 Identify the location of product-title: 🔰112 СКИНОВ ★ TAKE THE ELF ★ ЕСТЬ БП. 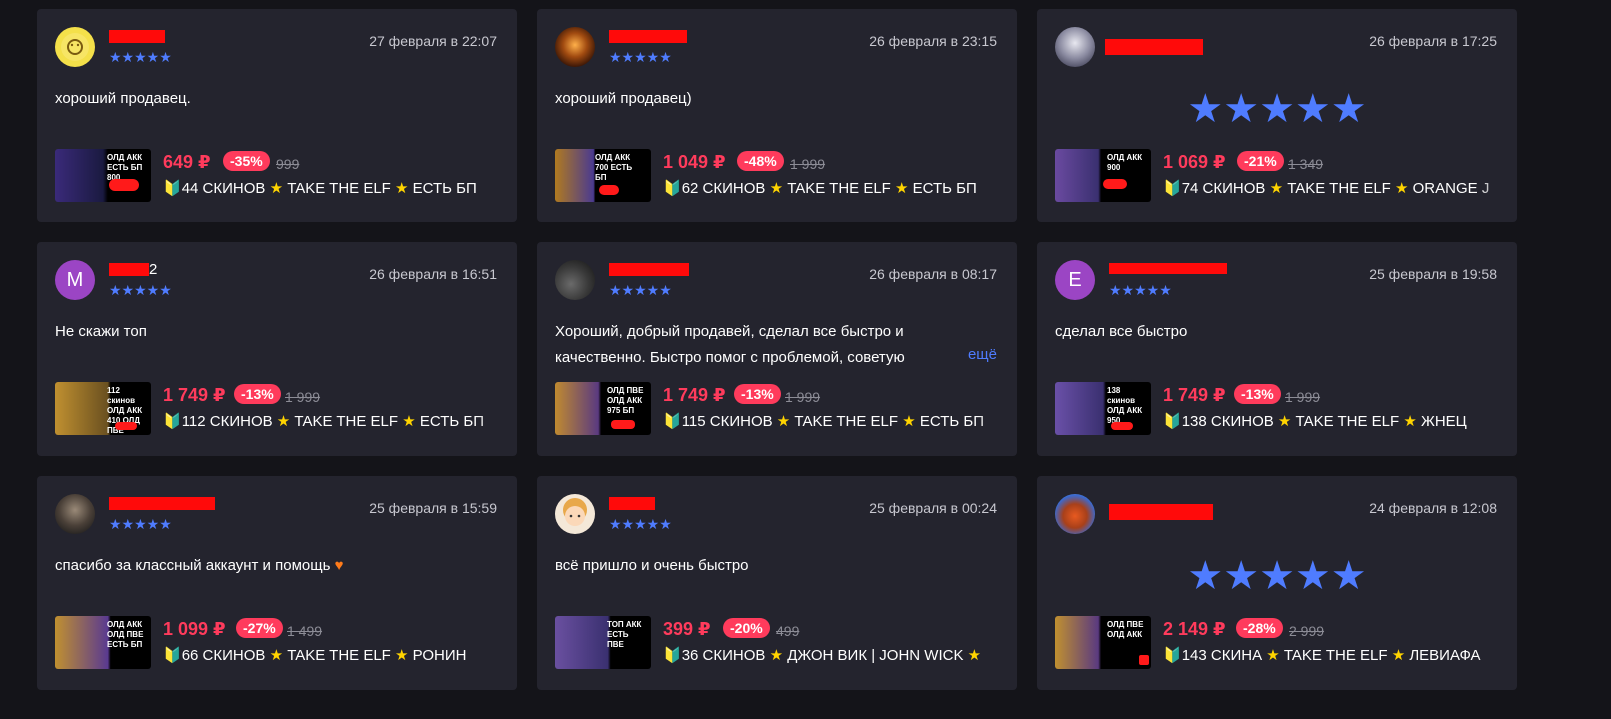
(333, 421).